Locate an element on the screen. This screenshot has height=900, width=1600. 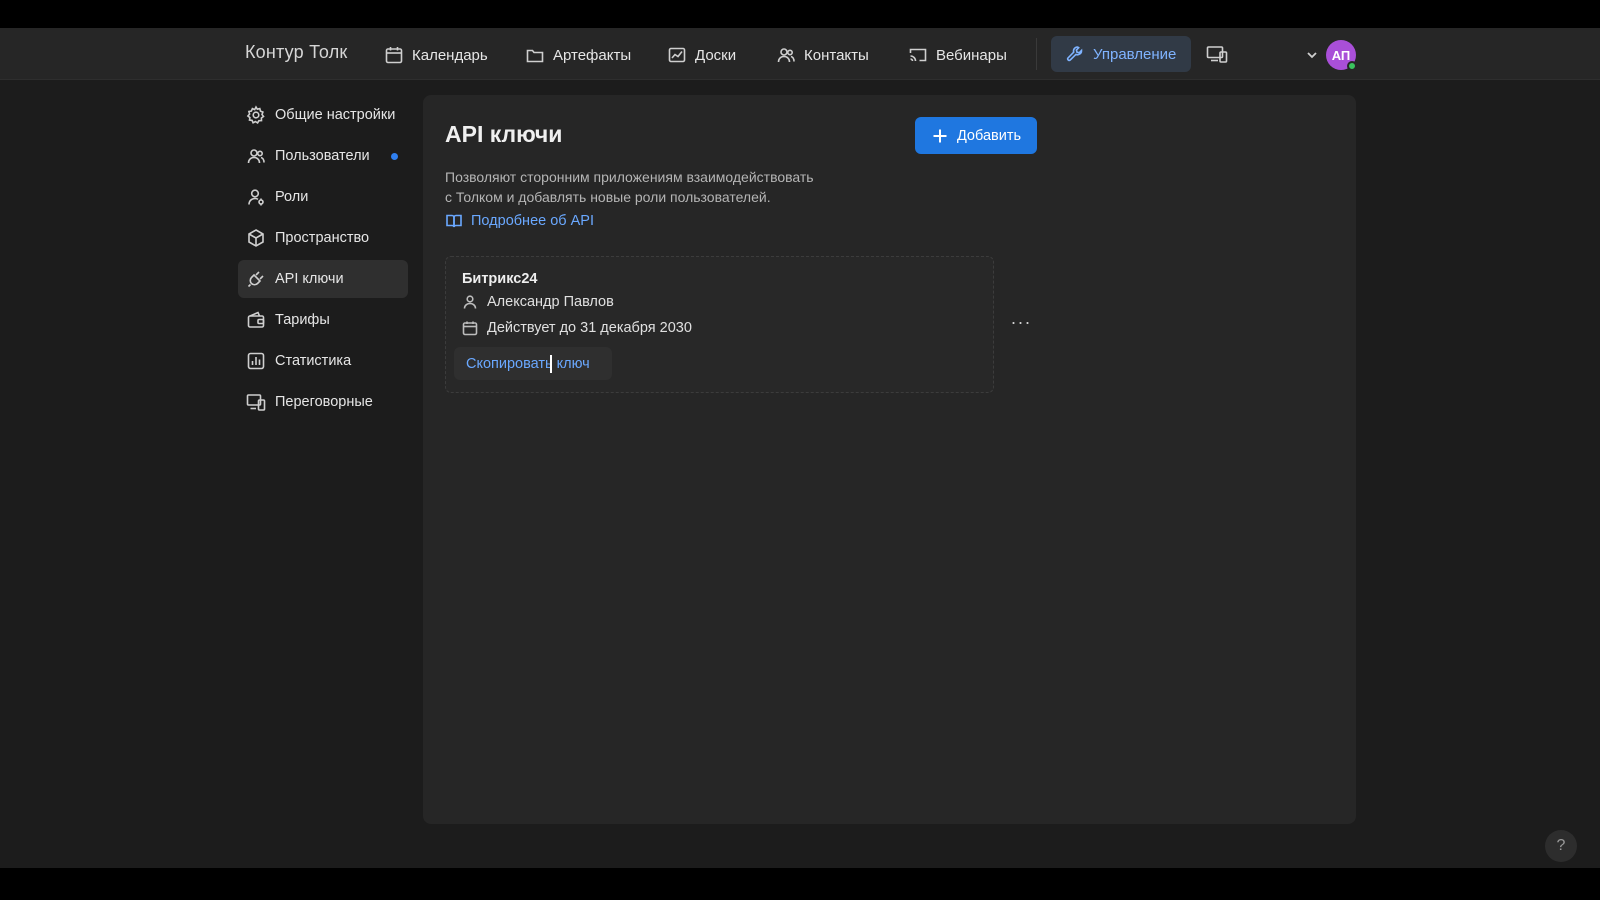
sidebar-item-users: Пользователи is located at coordinates (323, 156).